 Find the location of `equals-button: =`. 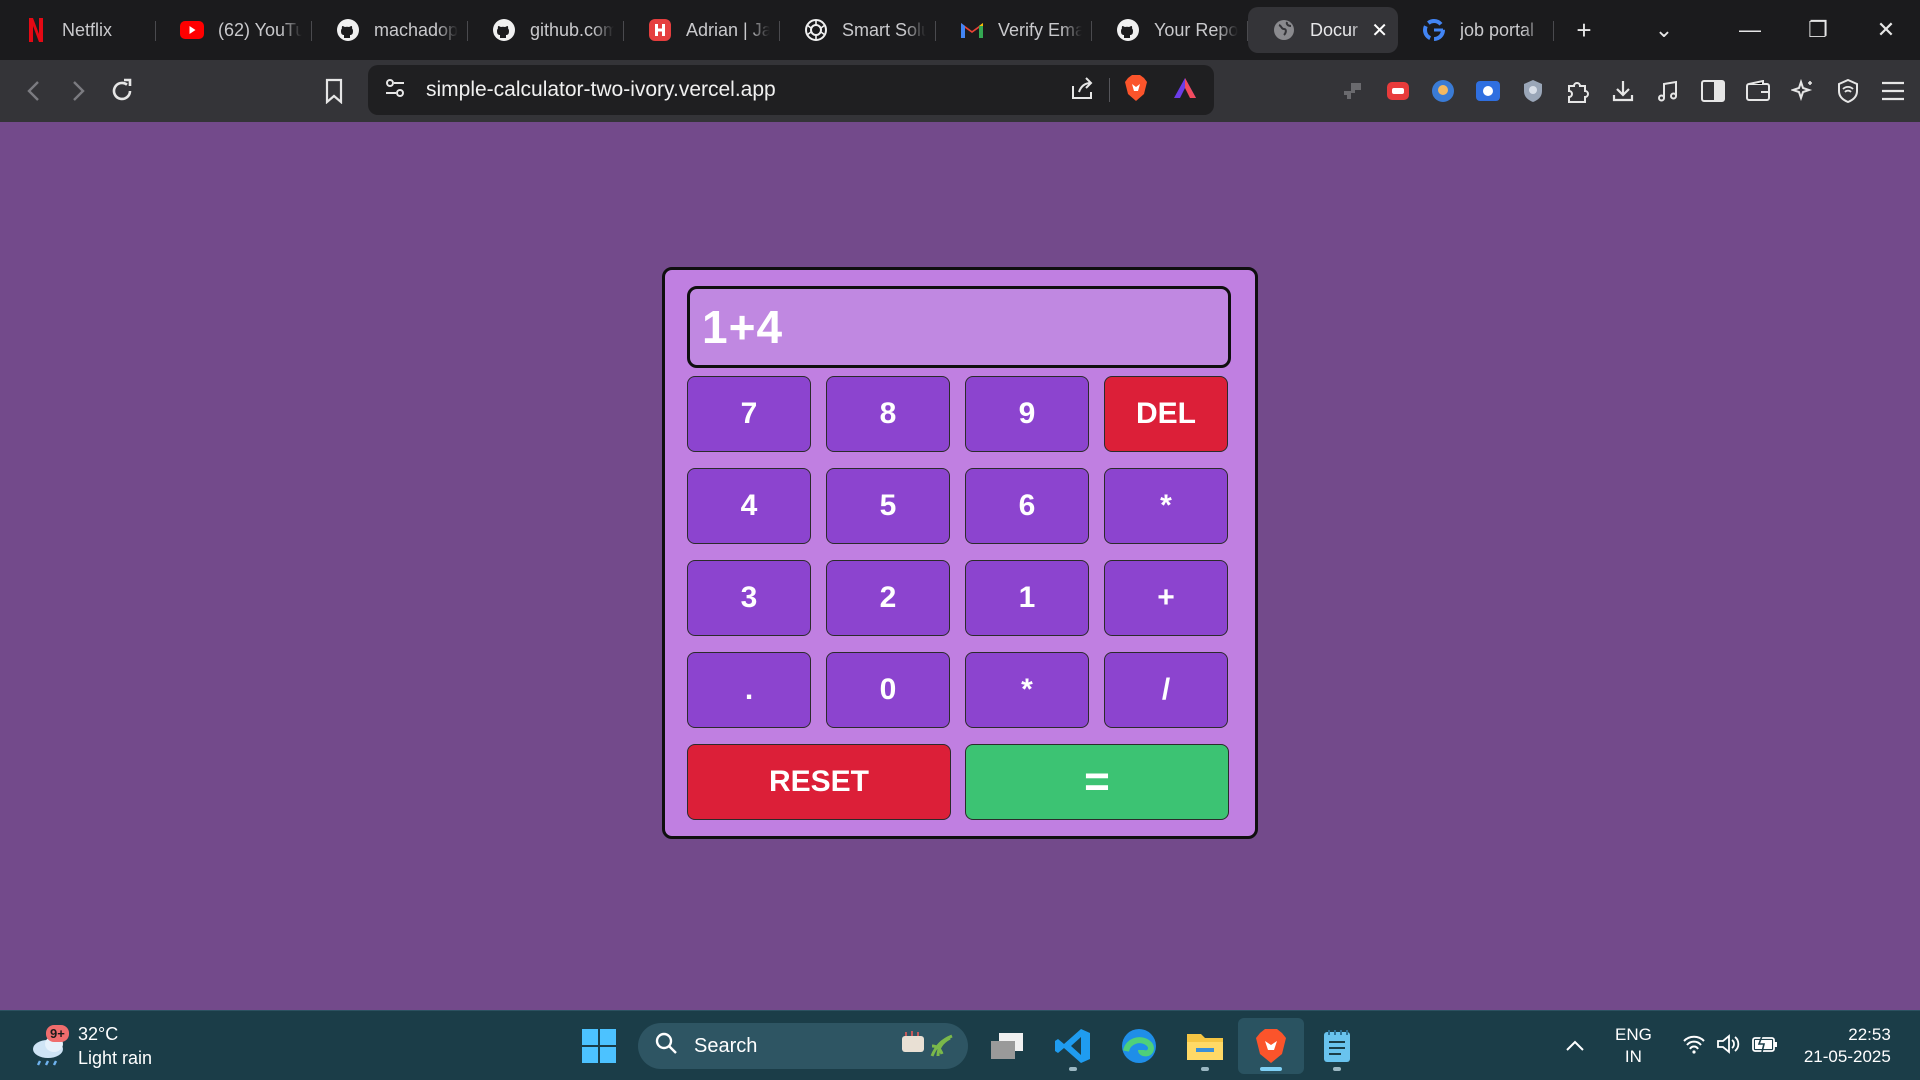

equals-button: = is located at coordinates (1097, 782).